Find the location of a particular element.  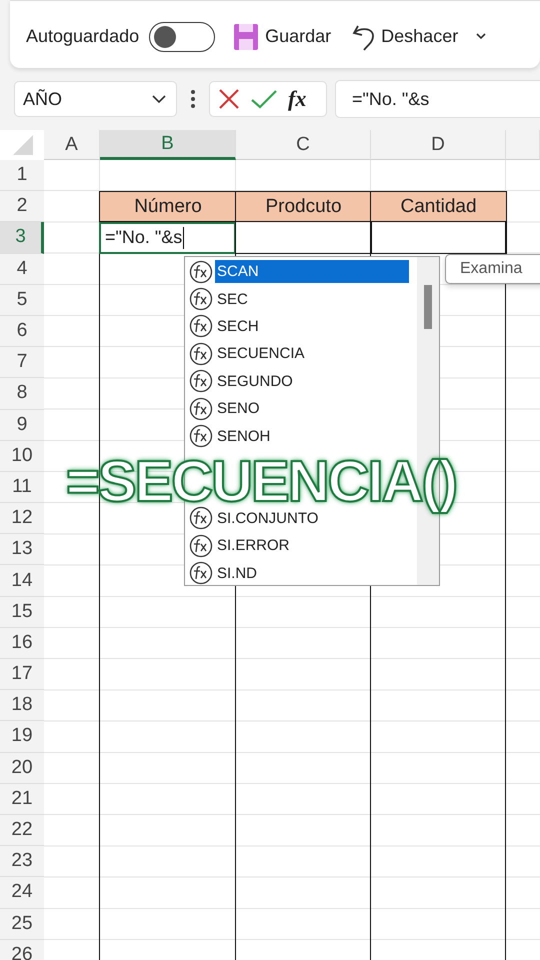

row-header: 13 is located at coordinates (22, 550).